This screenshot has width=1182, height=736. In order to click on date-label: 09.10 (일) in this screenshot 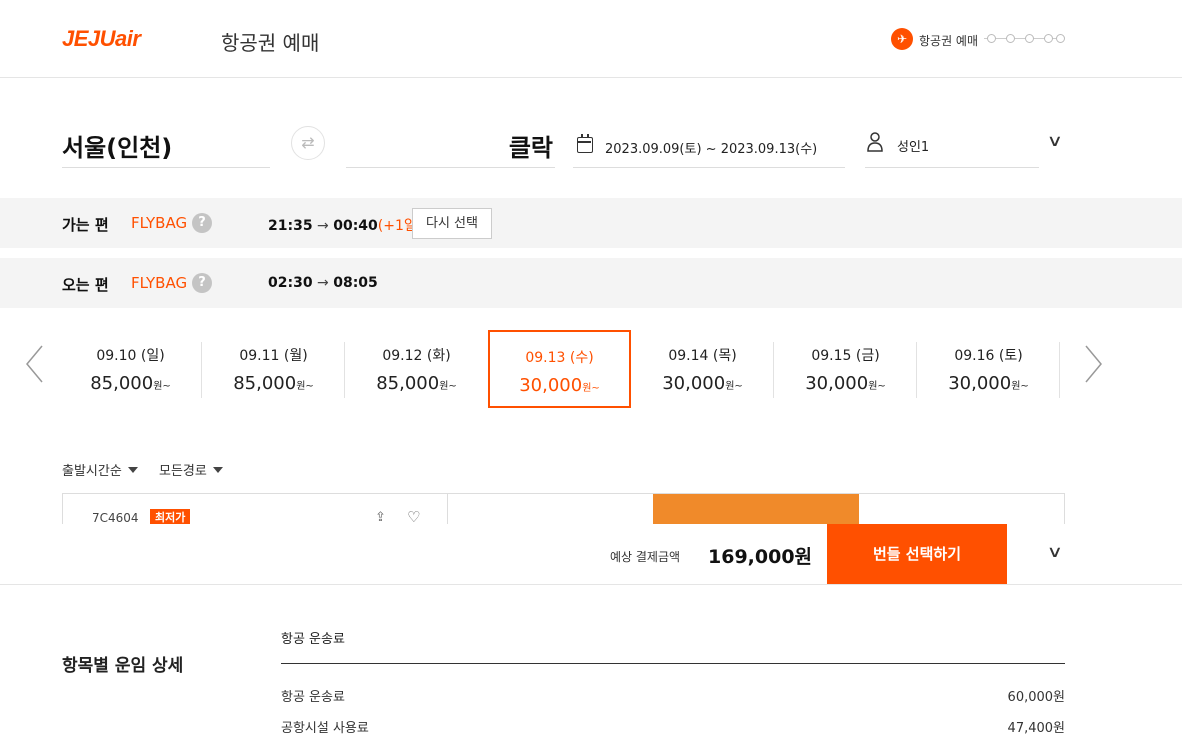, I will do `click(130, 356)`.